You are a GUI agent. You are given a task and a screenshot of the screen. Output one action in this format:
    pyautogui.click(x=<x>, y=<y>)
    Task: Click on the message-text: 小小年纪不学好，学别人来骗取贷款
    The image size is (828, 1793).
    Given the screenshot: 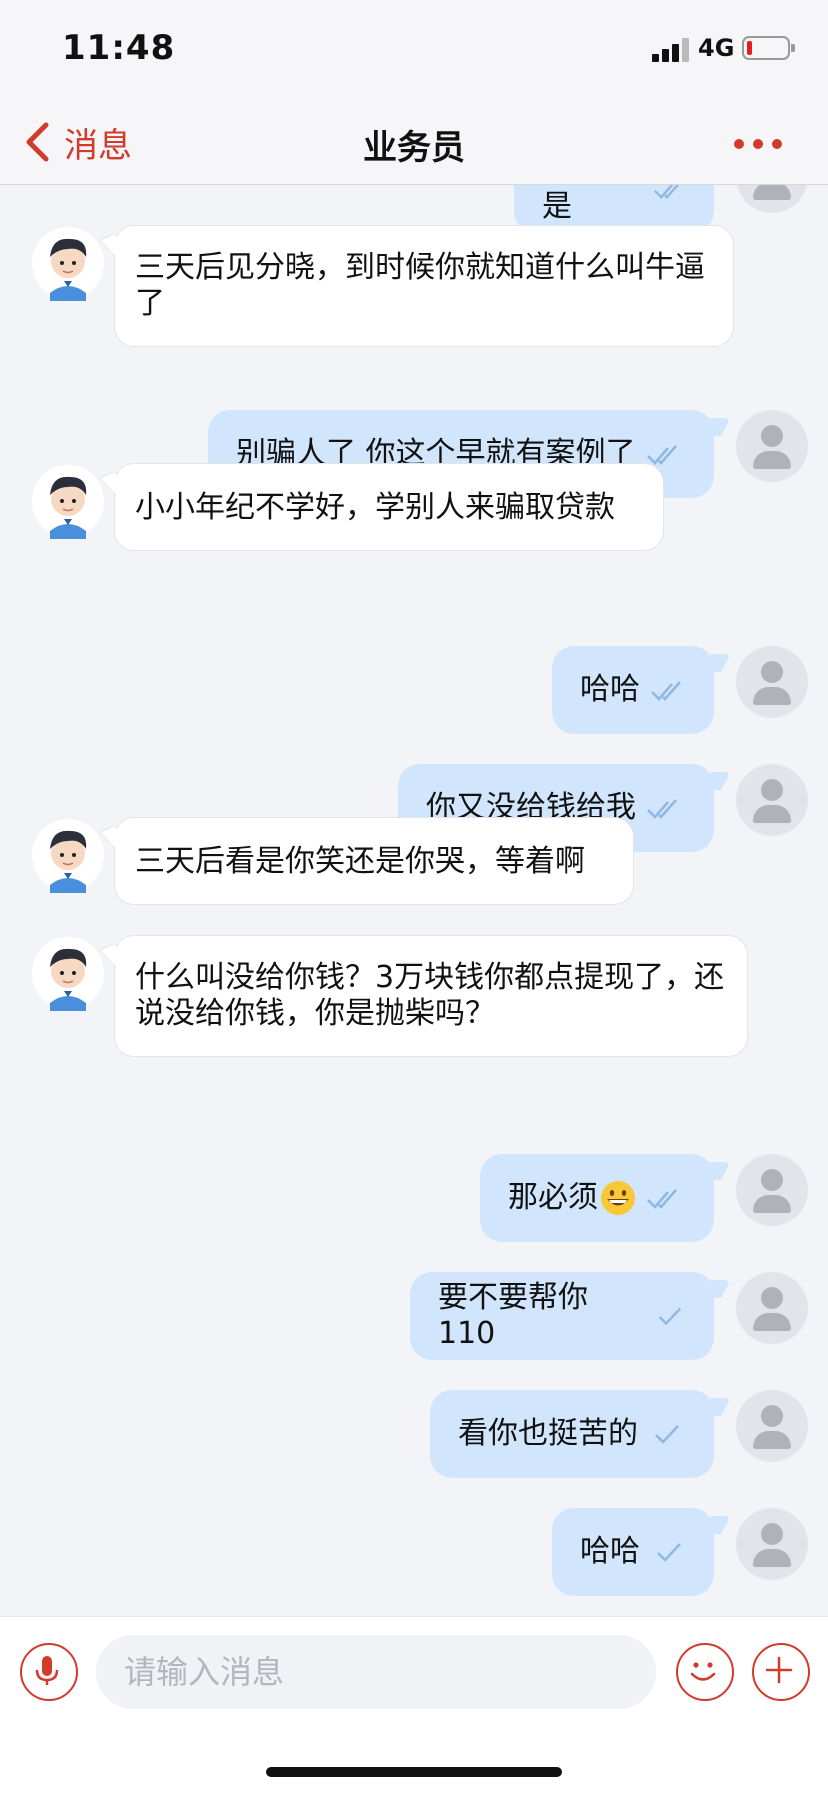 What is the action you would take?
    pyautogui.click(x=375, y=507)
    